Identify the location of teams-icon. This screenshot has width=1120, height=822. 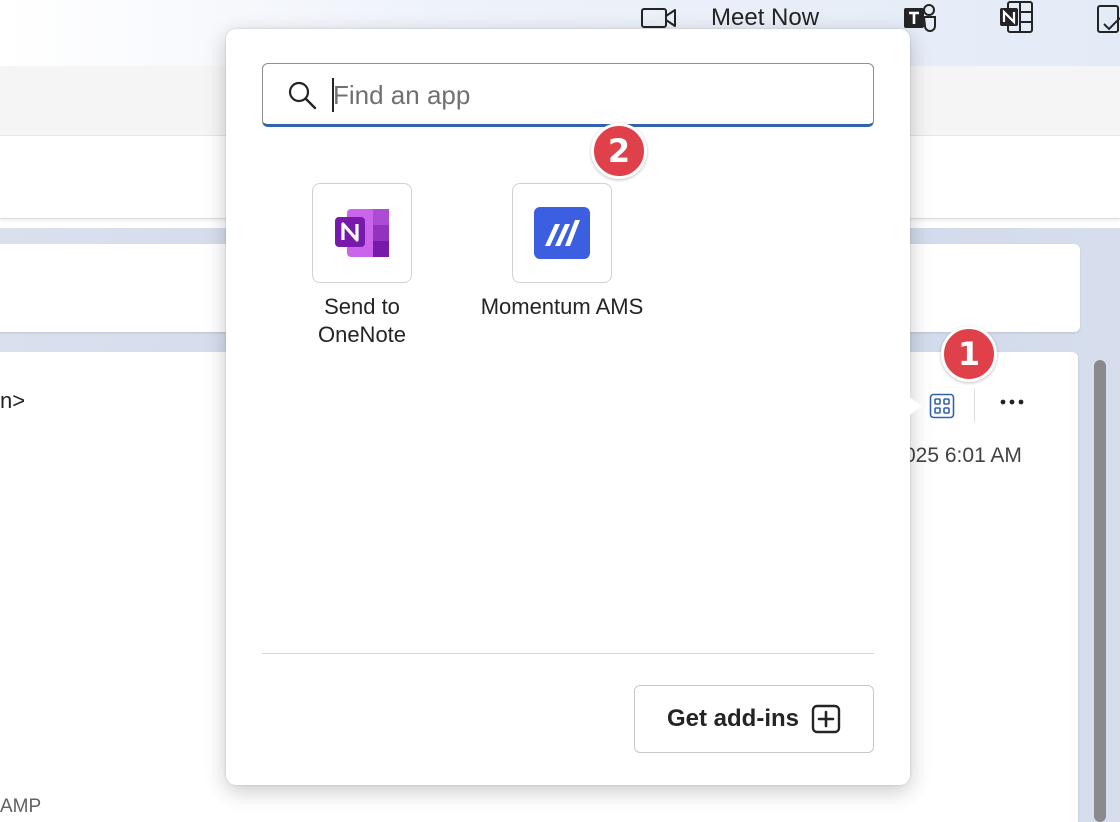
(920, 18).